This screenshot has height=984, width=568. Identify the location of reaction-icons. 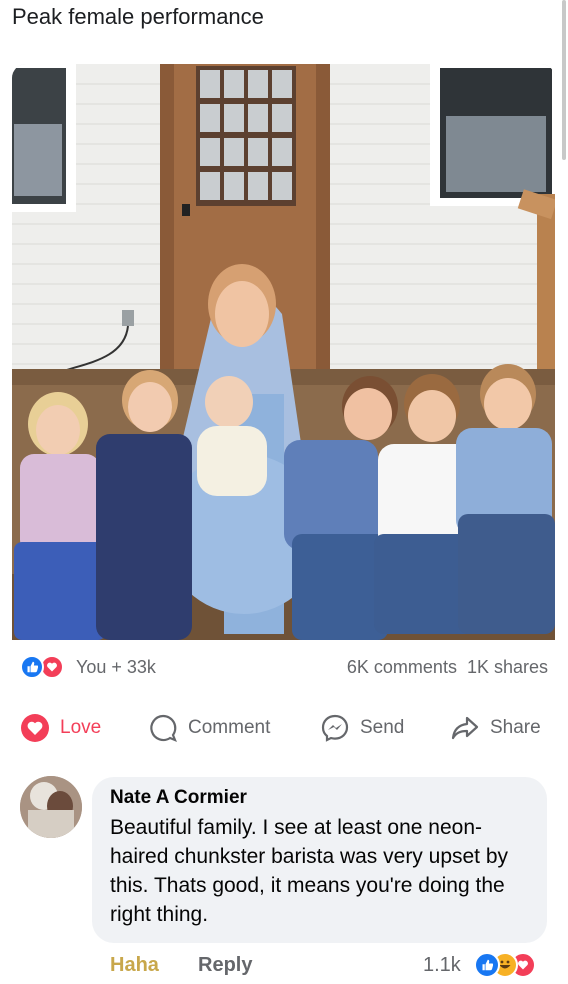
(46, 668).